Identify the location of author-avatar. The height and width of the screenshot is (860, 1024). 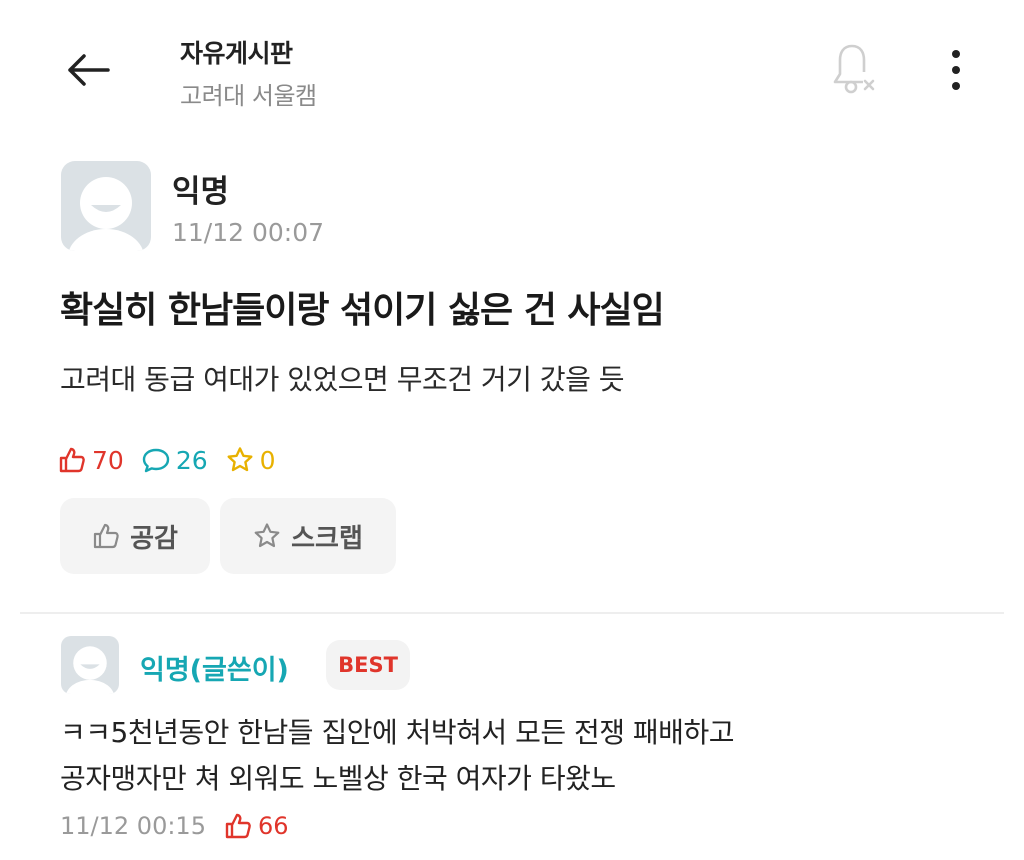
(106, 206).